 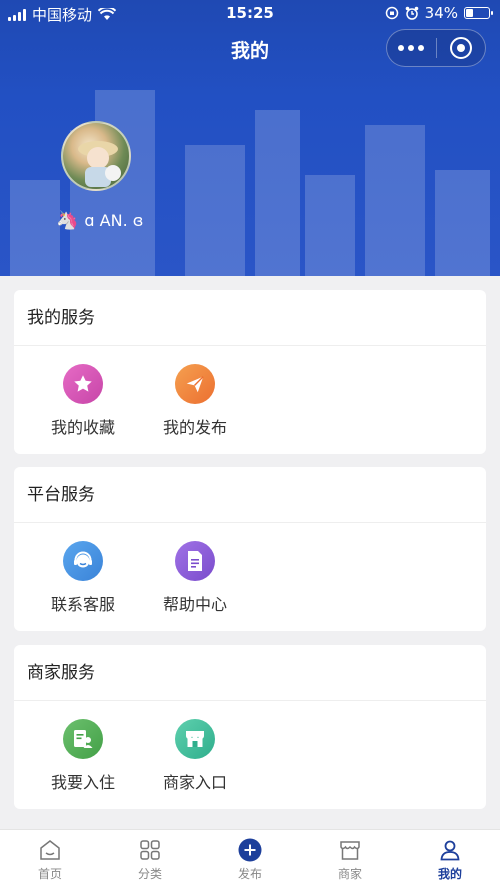 I want to click on service-label: 帮助中心, so click(x=194, y=604).